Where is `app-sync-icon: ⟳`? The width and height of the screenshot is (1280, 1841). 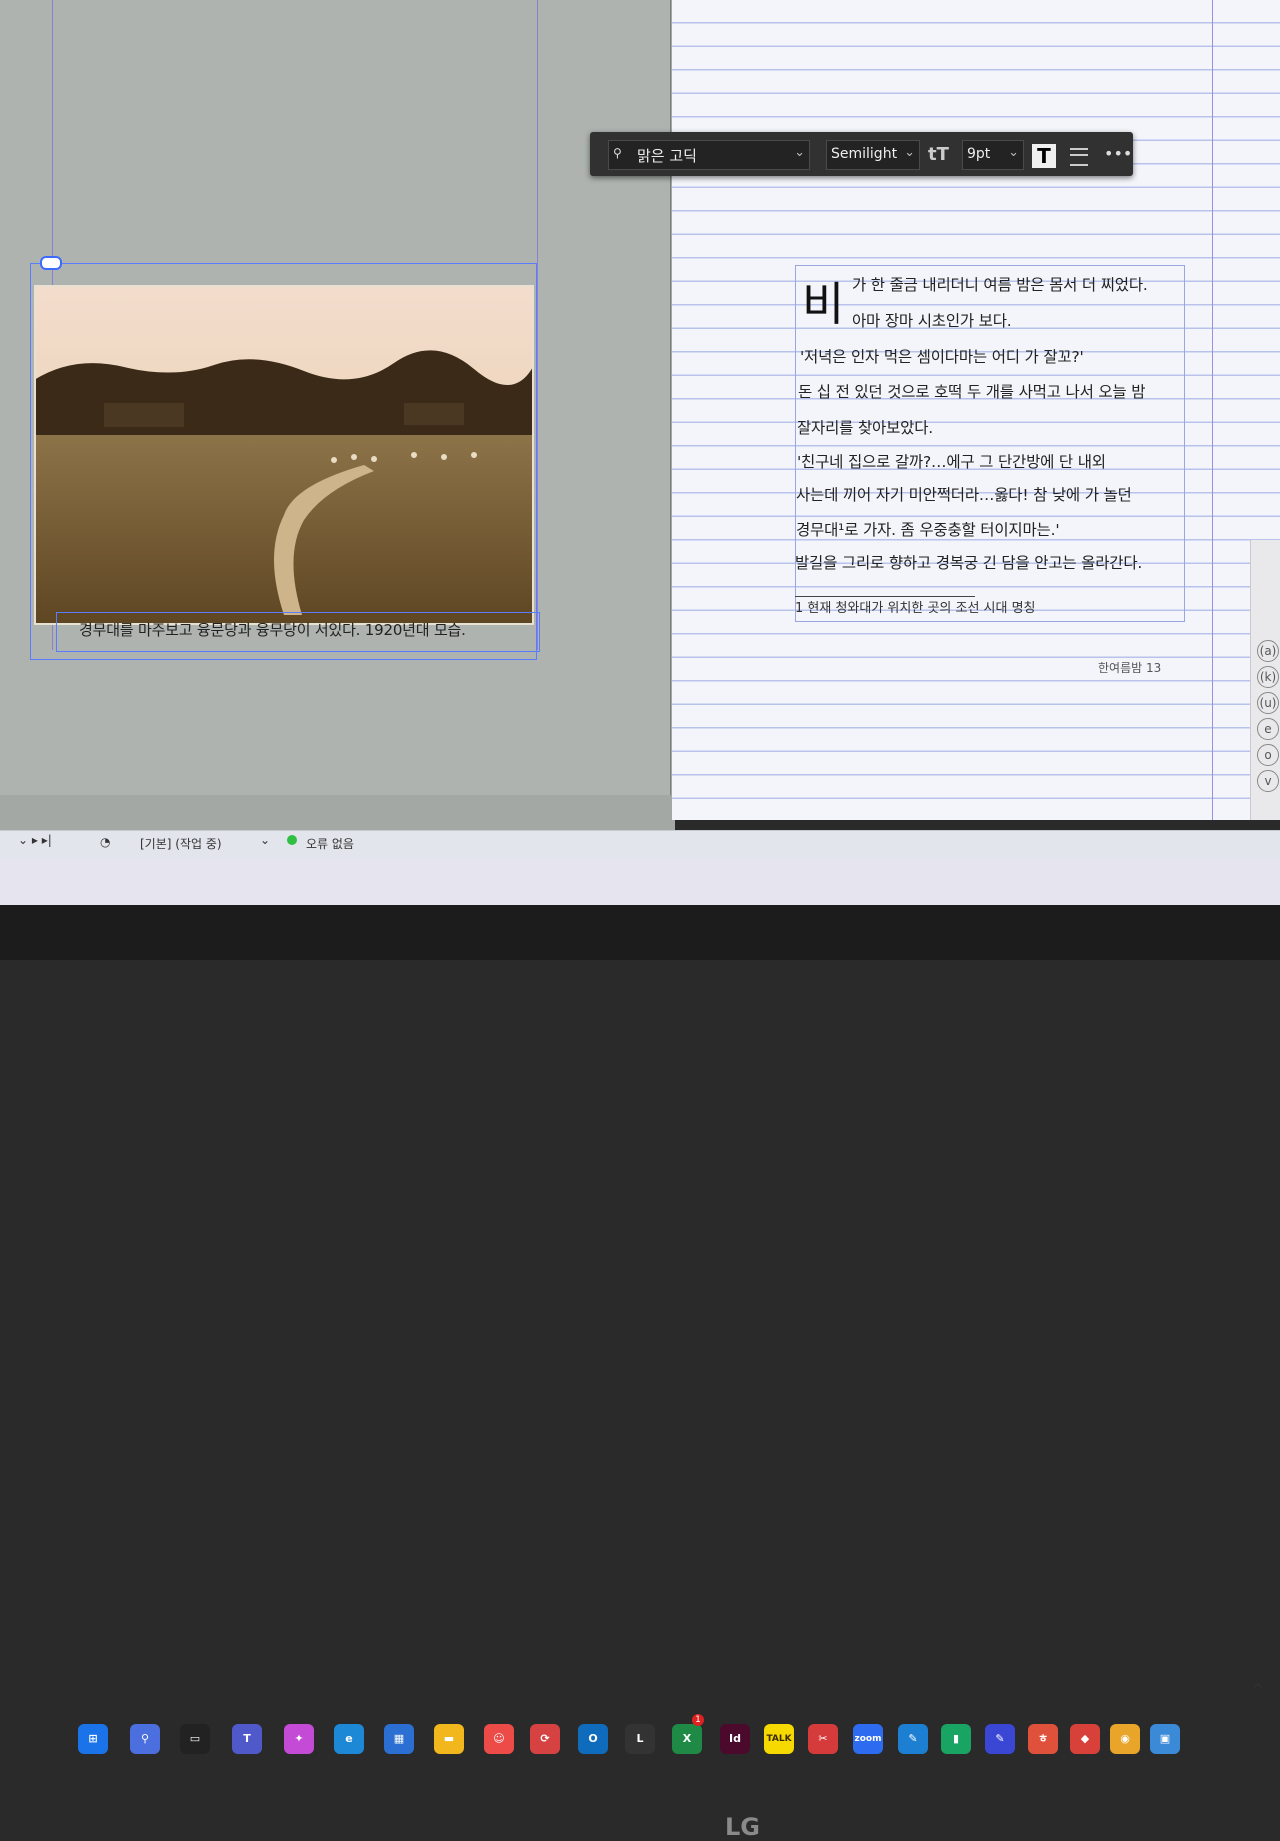 app-sync-icon: ⟳ is located at coordinates (545, 1739).